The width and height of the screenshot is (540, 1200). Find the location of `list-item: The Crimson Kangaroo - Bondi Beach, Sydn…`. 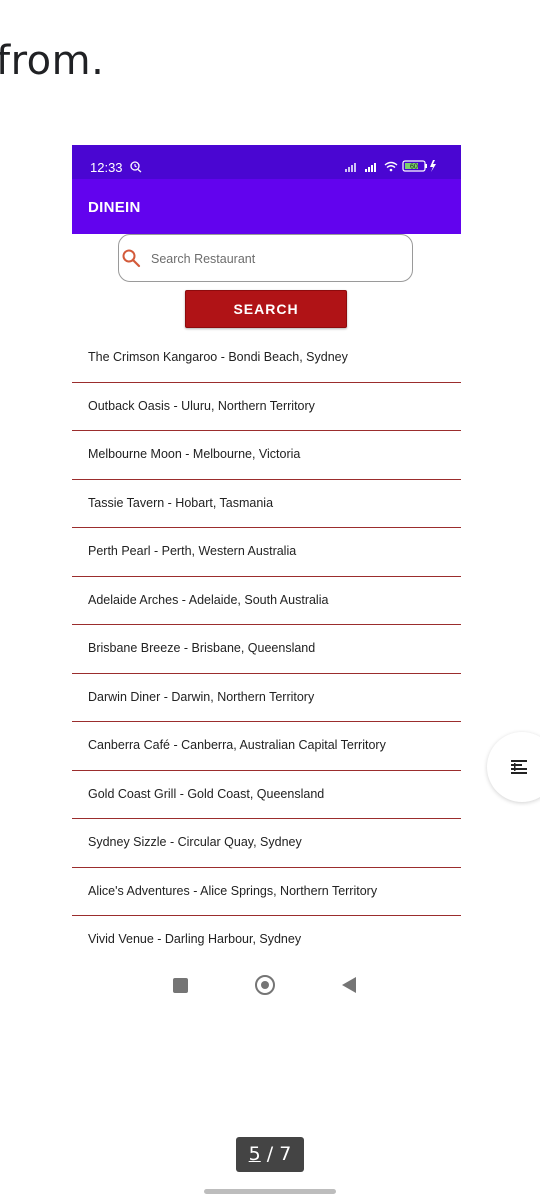

list-item: The Crimson Kangaroo - Bondi Beach, Sydn… is located at coordinates (266, 358).